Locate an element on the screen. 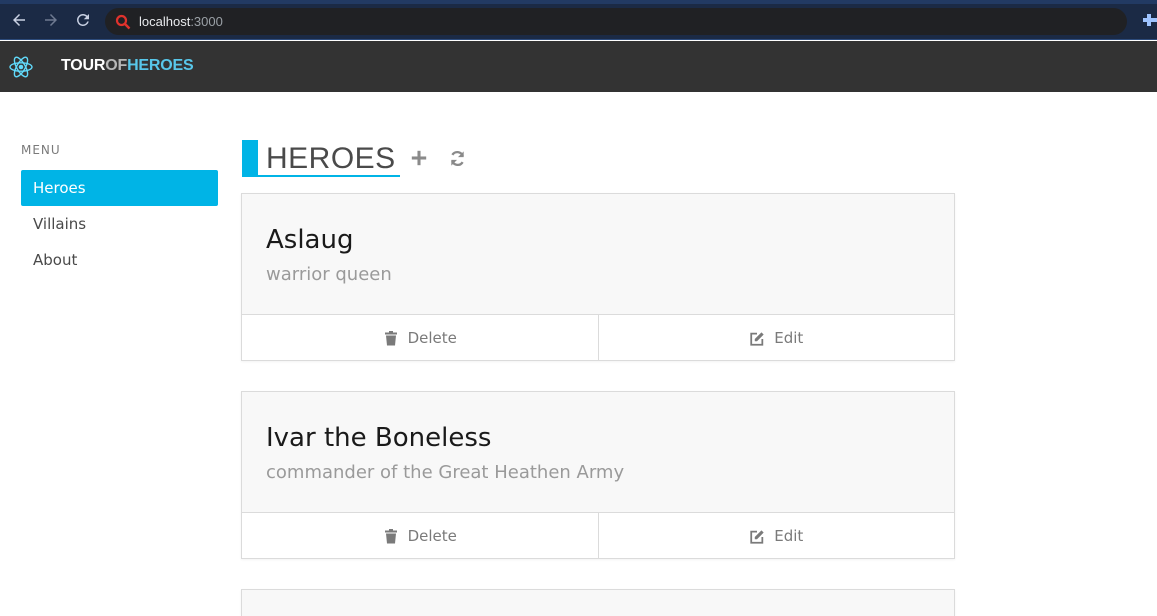  address-bar: localhost:3000 is located at coordinates (616, 21).